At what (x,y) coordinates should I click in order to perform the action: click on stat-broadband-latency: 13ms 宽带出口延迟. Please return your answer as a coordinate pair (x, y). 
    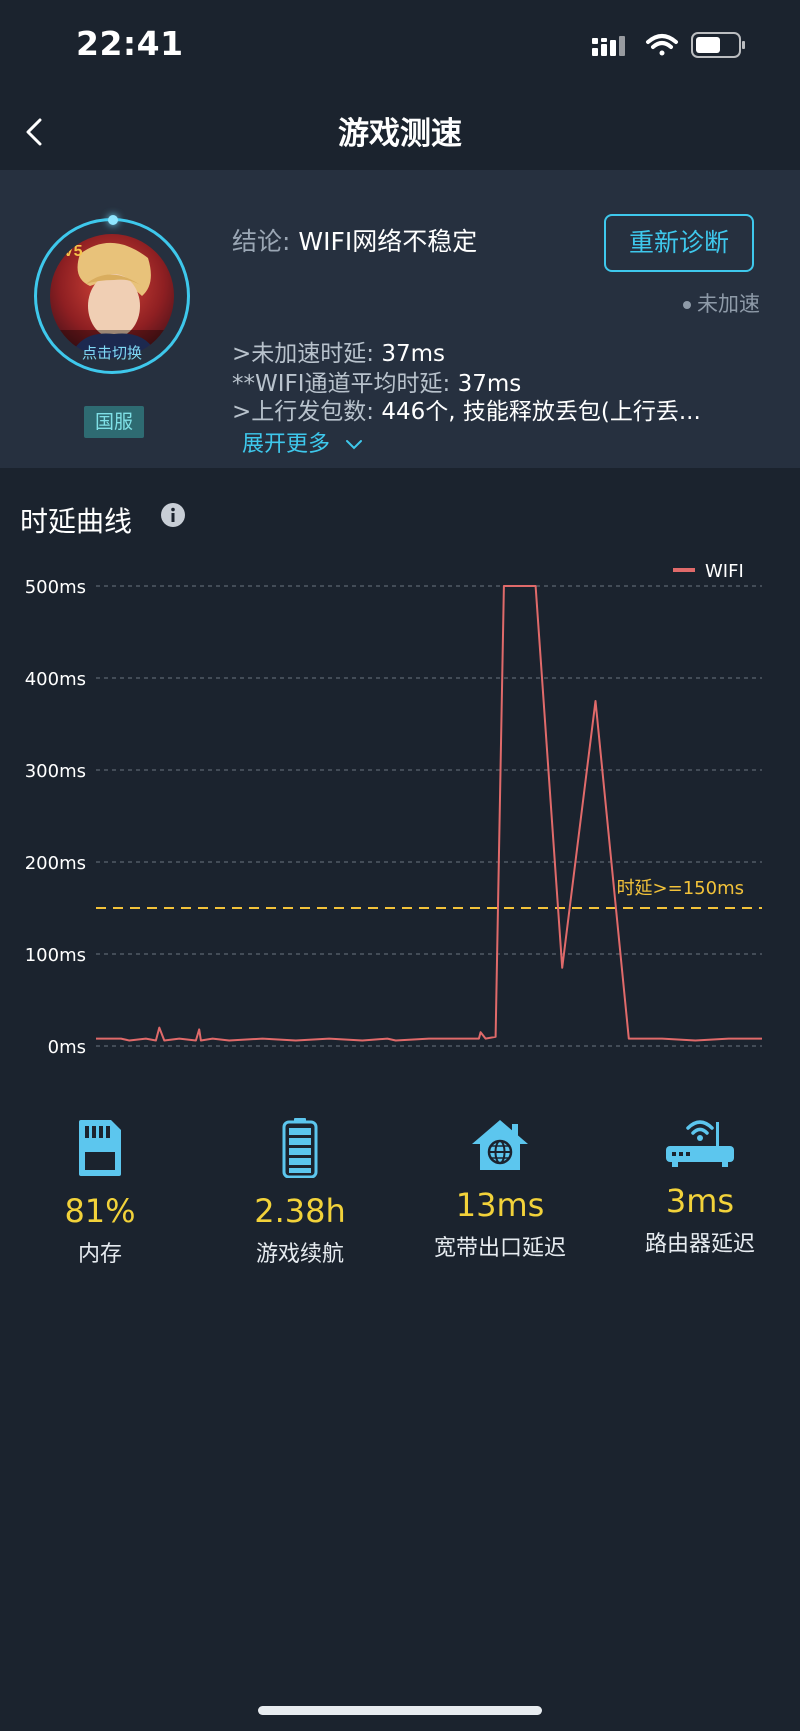
    Looking at the image, I should click on (500, 1190).